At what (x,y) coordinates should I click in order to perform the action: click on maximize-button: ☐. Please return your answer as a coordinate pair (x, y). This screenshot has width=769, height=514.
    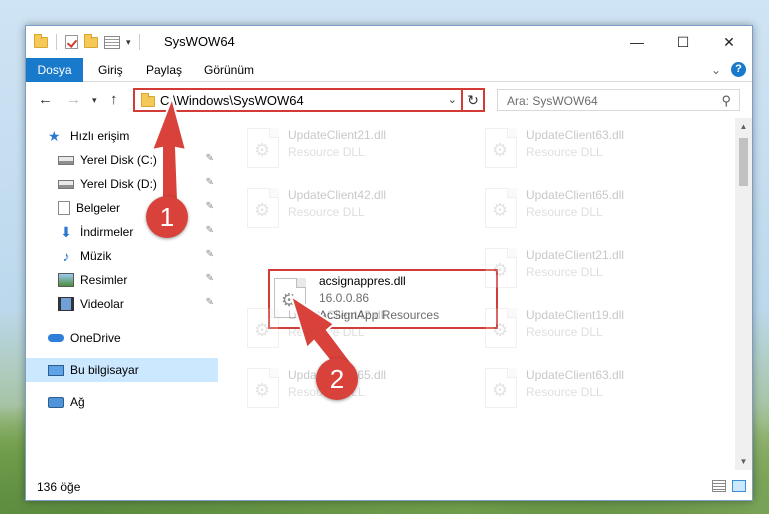
    Looking at the image, I should click on (683, 42).